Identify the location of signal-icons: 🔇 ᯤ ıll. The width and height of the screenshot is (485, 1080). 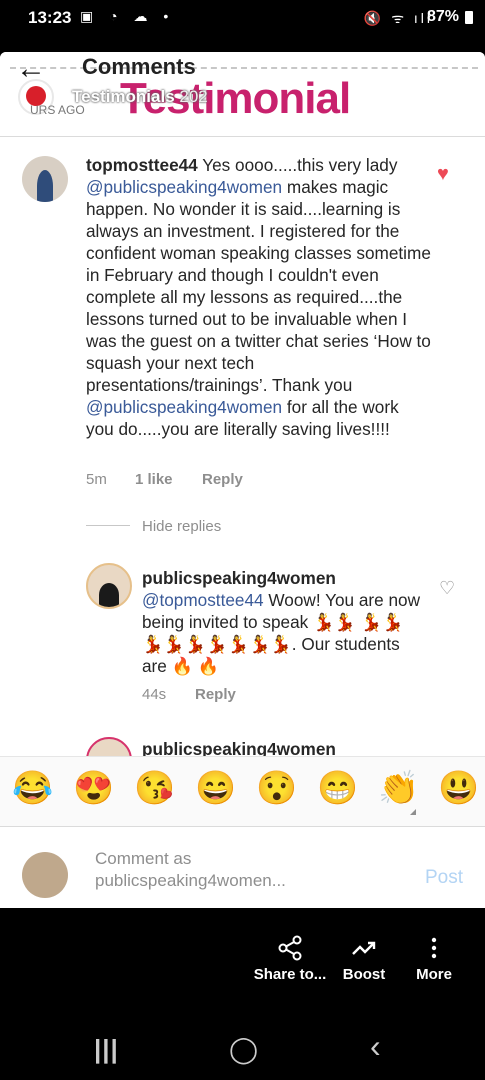
(398, 18).